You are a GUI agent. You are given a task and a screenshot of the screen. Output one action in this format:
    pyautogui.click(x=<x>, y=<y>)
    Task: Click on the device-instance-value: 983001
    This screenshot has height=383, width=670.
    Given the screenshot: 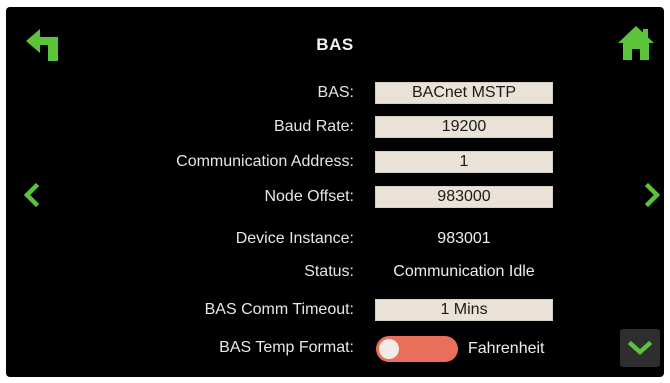 What is the action you would take?
    pyautogui.click(x=464, y=238)
    